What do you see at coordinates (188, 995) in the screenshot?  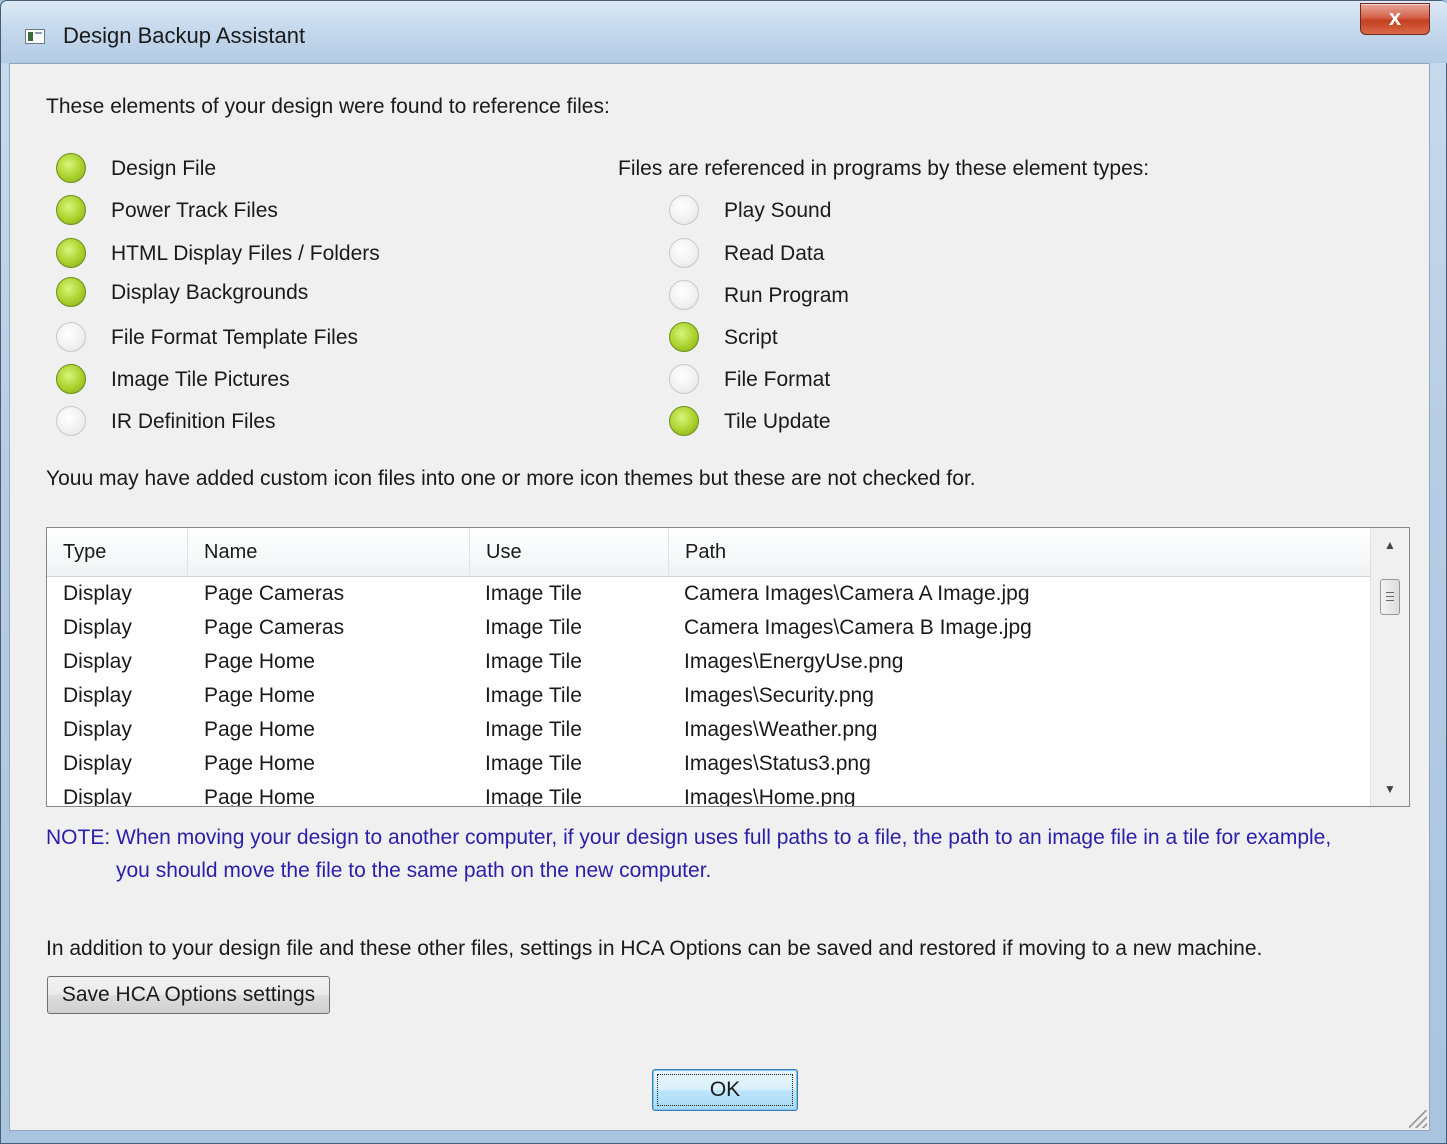 I see `save-hca-options-button: Save HCA Options settings` at bounding box center [188, 995].